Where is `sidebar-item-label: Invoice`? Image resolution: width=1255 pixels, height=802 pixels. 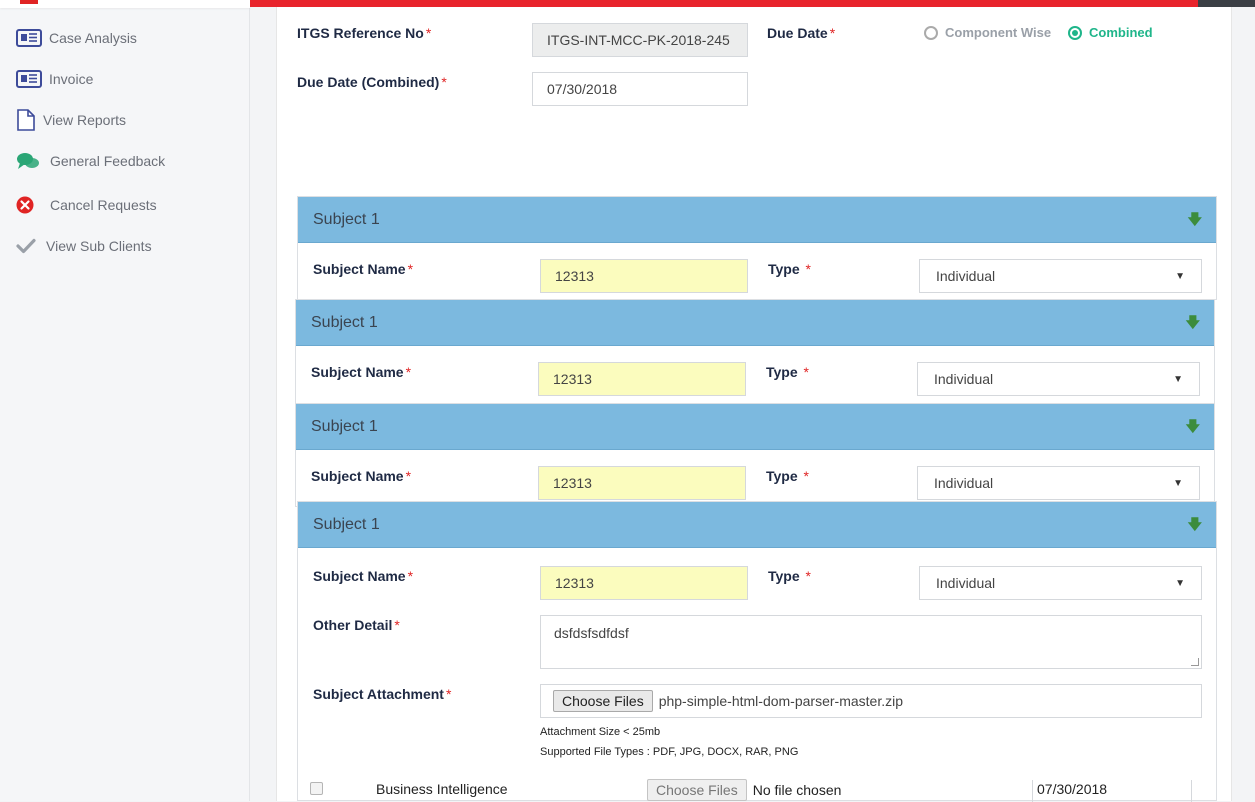 sidebar-item-label: Invoice is located at coordinates (71, 79).